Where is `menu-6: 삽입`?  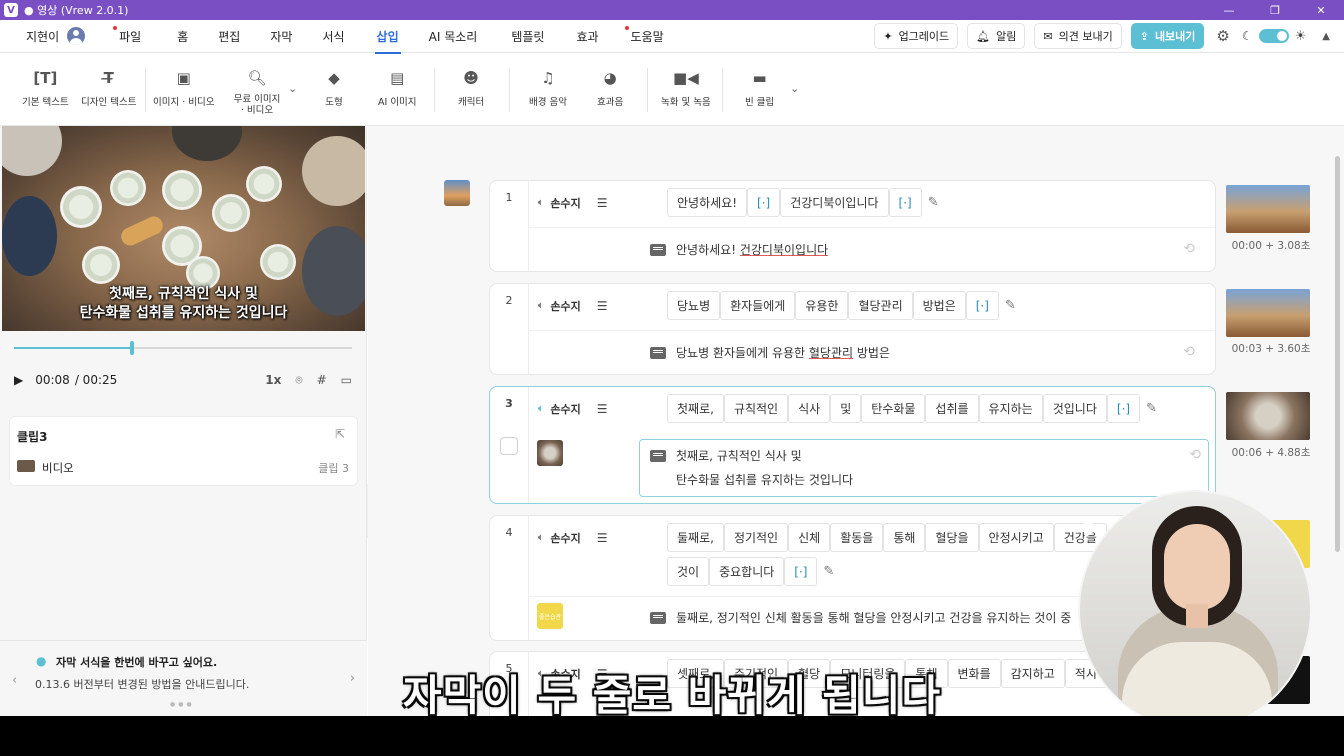
menu-6: 삽입 is located at coordinates (387, 41).